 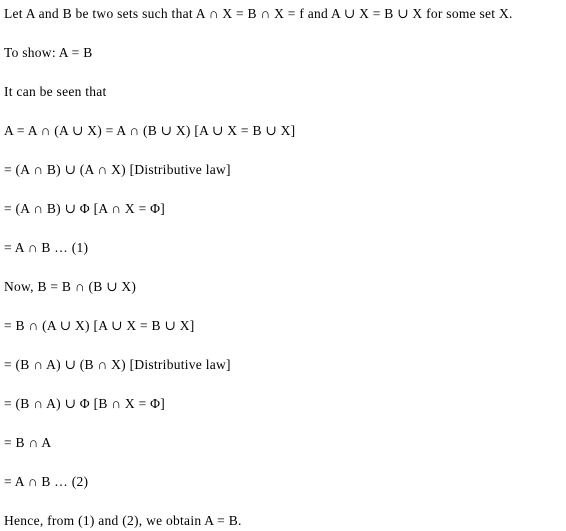 I want to click on proof-line-step-b-5: = B ∩ A, so click(x=28, y=442).